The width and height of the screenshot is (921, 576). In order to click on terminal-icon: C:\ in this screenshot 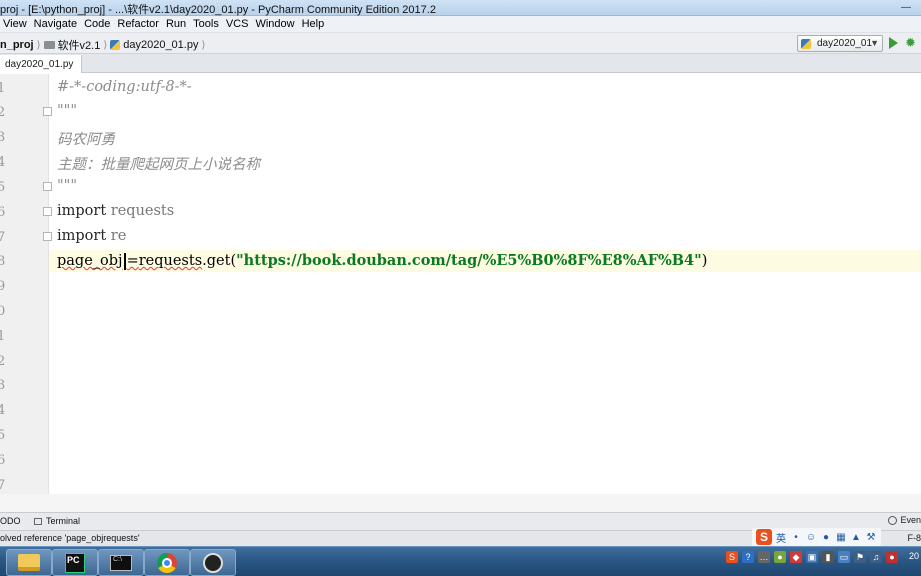, I will do `click(121, 562)`.